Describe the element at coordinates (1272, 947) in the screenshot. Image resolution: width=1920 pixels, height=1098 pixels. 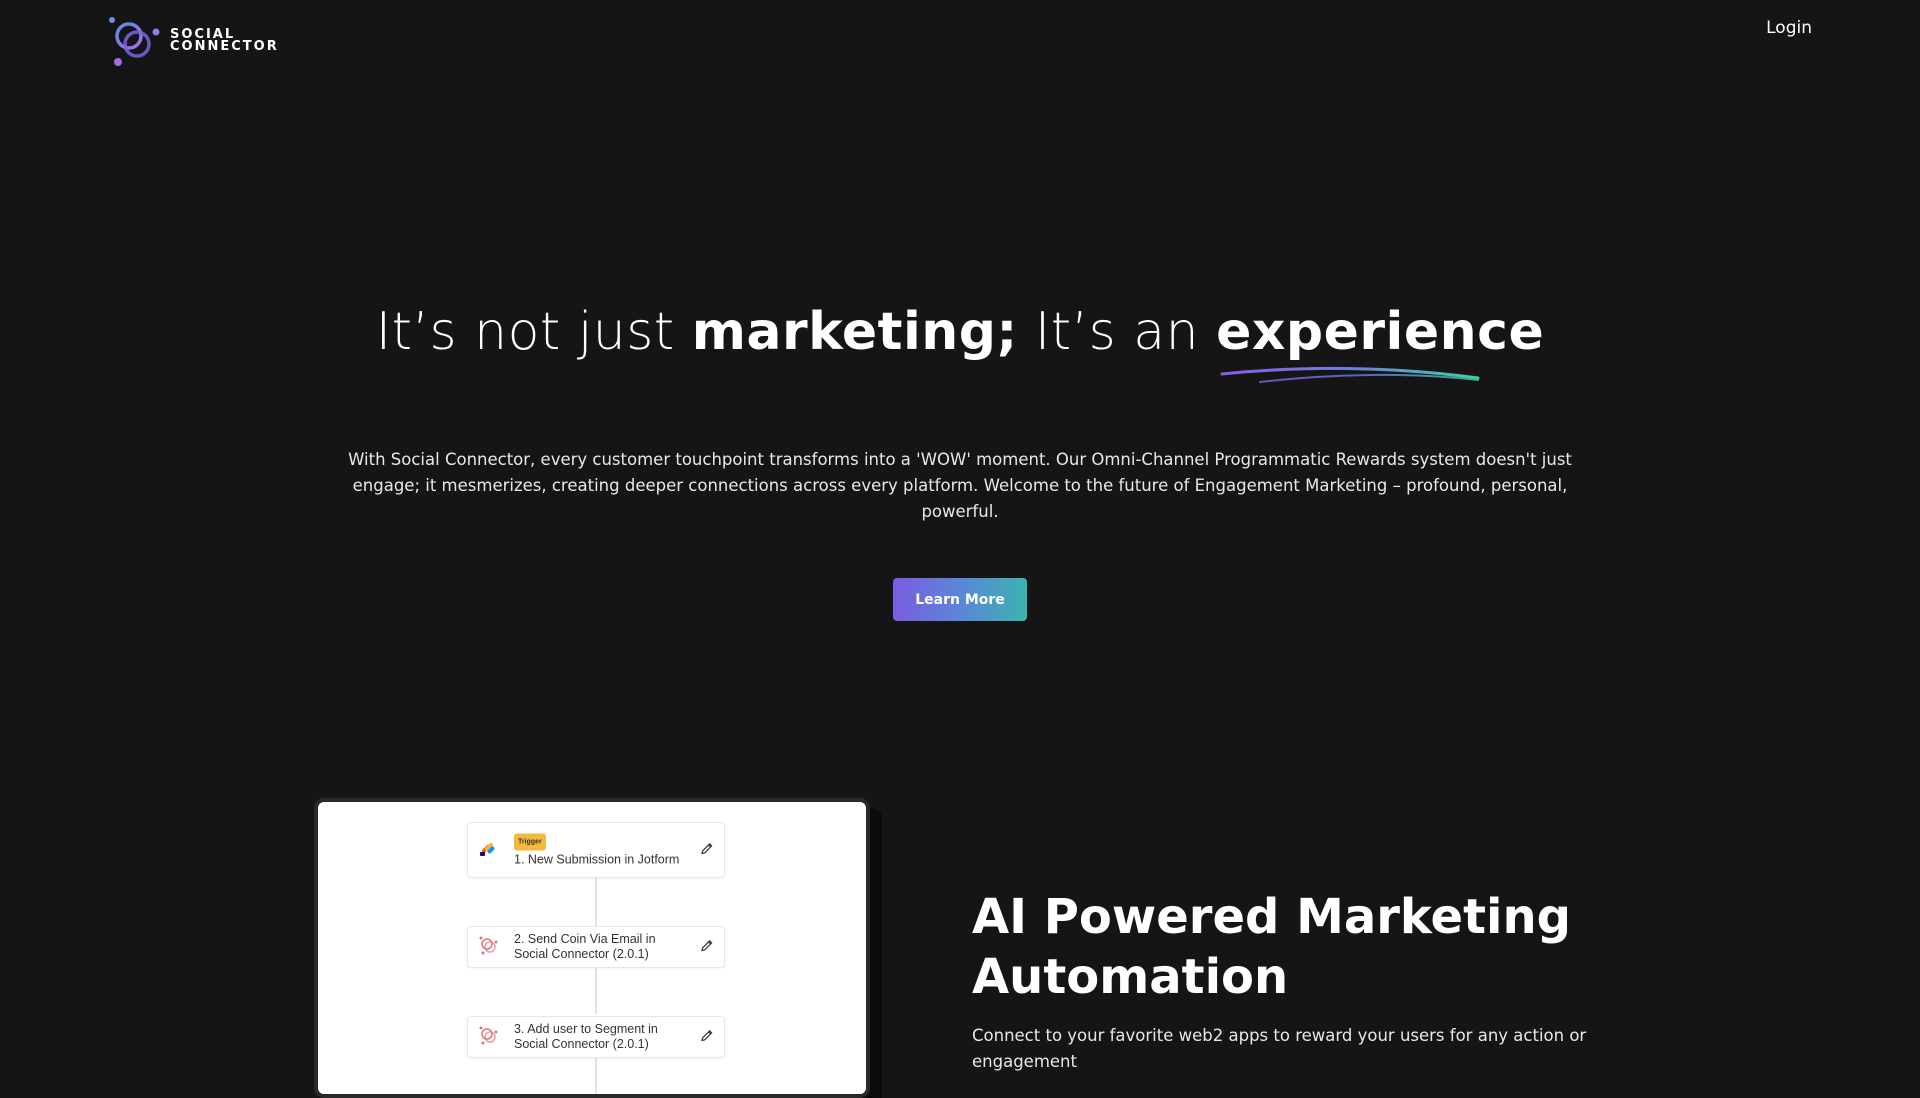
I see `feature-title: AI Powered Marketing Automation` at that location.